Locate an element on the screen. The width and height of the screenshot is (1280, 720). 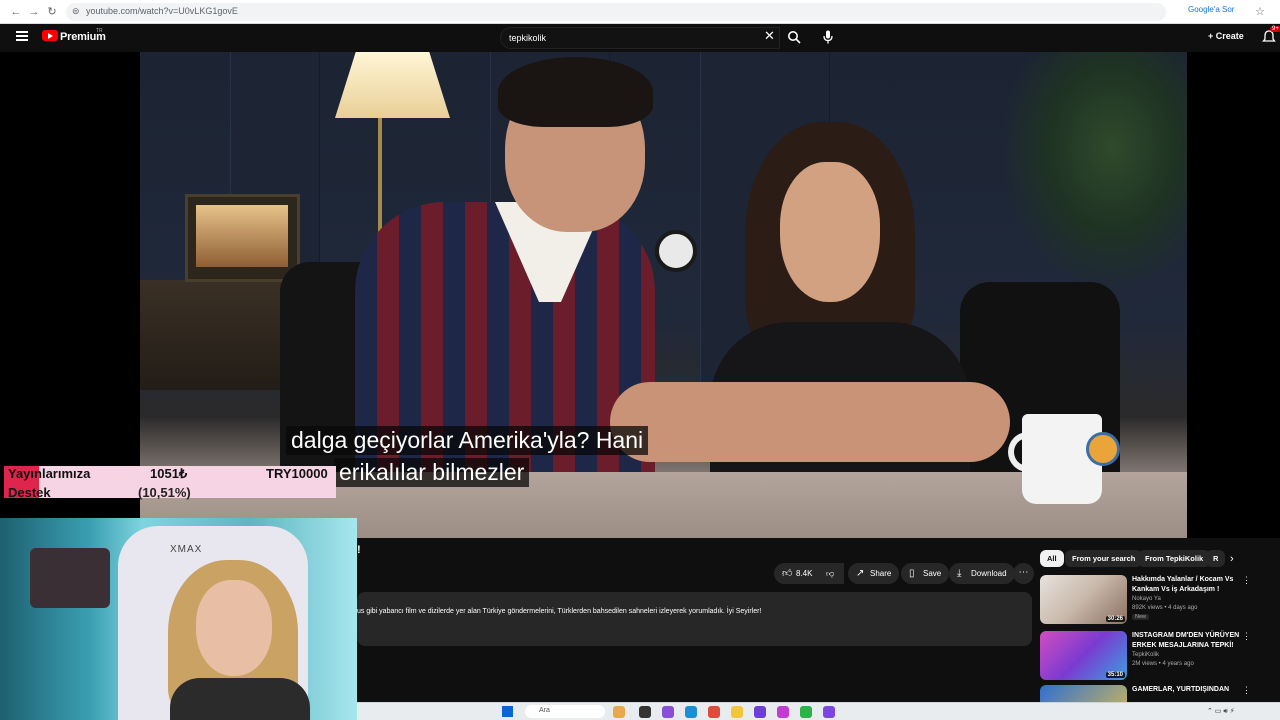
chip-more: R is located at coordinates (1216, 558).